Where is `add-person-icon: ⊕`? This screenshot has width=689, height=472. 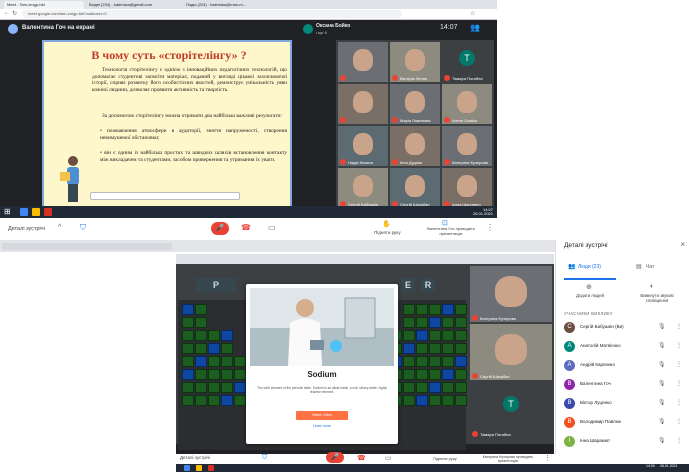 add-person-icon: ⊕ is located at coordinates (589, 287).